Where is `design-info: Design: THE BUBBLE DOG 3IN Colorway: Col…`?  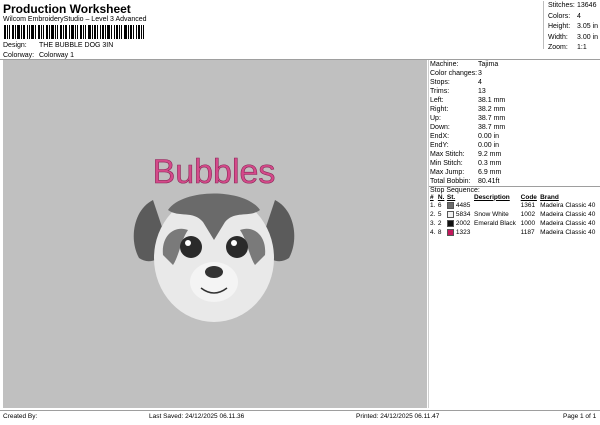 design-info: Design: THE BUBBLE DOG 3IN Colorway: Col… is located at coordinates (153, 51).